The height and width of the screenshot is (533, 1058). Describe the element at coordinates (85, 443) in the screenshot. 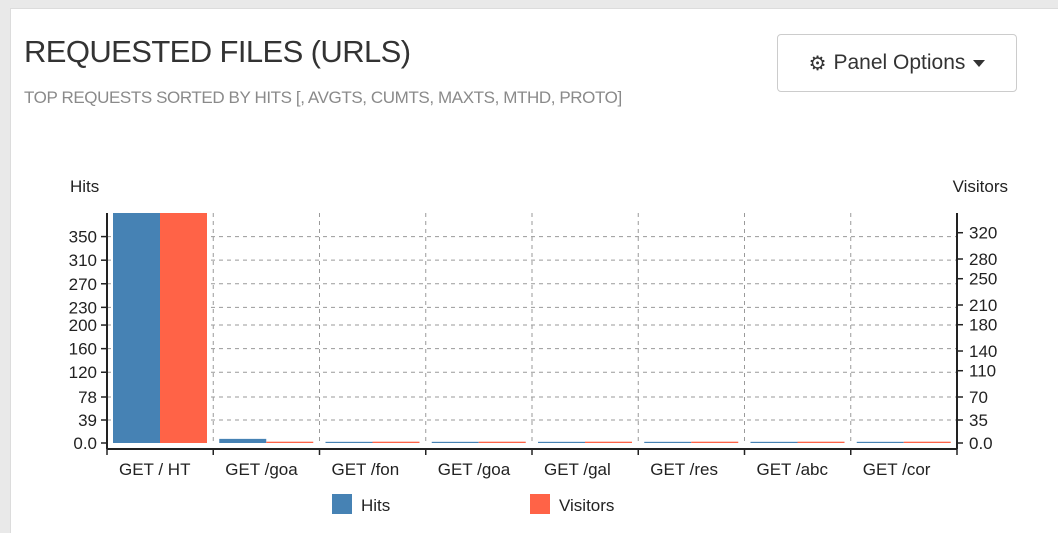

I see `y-tick-label-left: 0.0` at that location.